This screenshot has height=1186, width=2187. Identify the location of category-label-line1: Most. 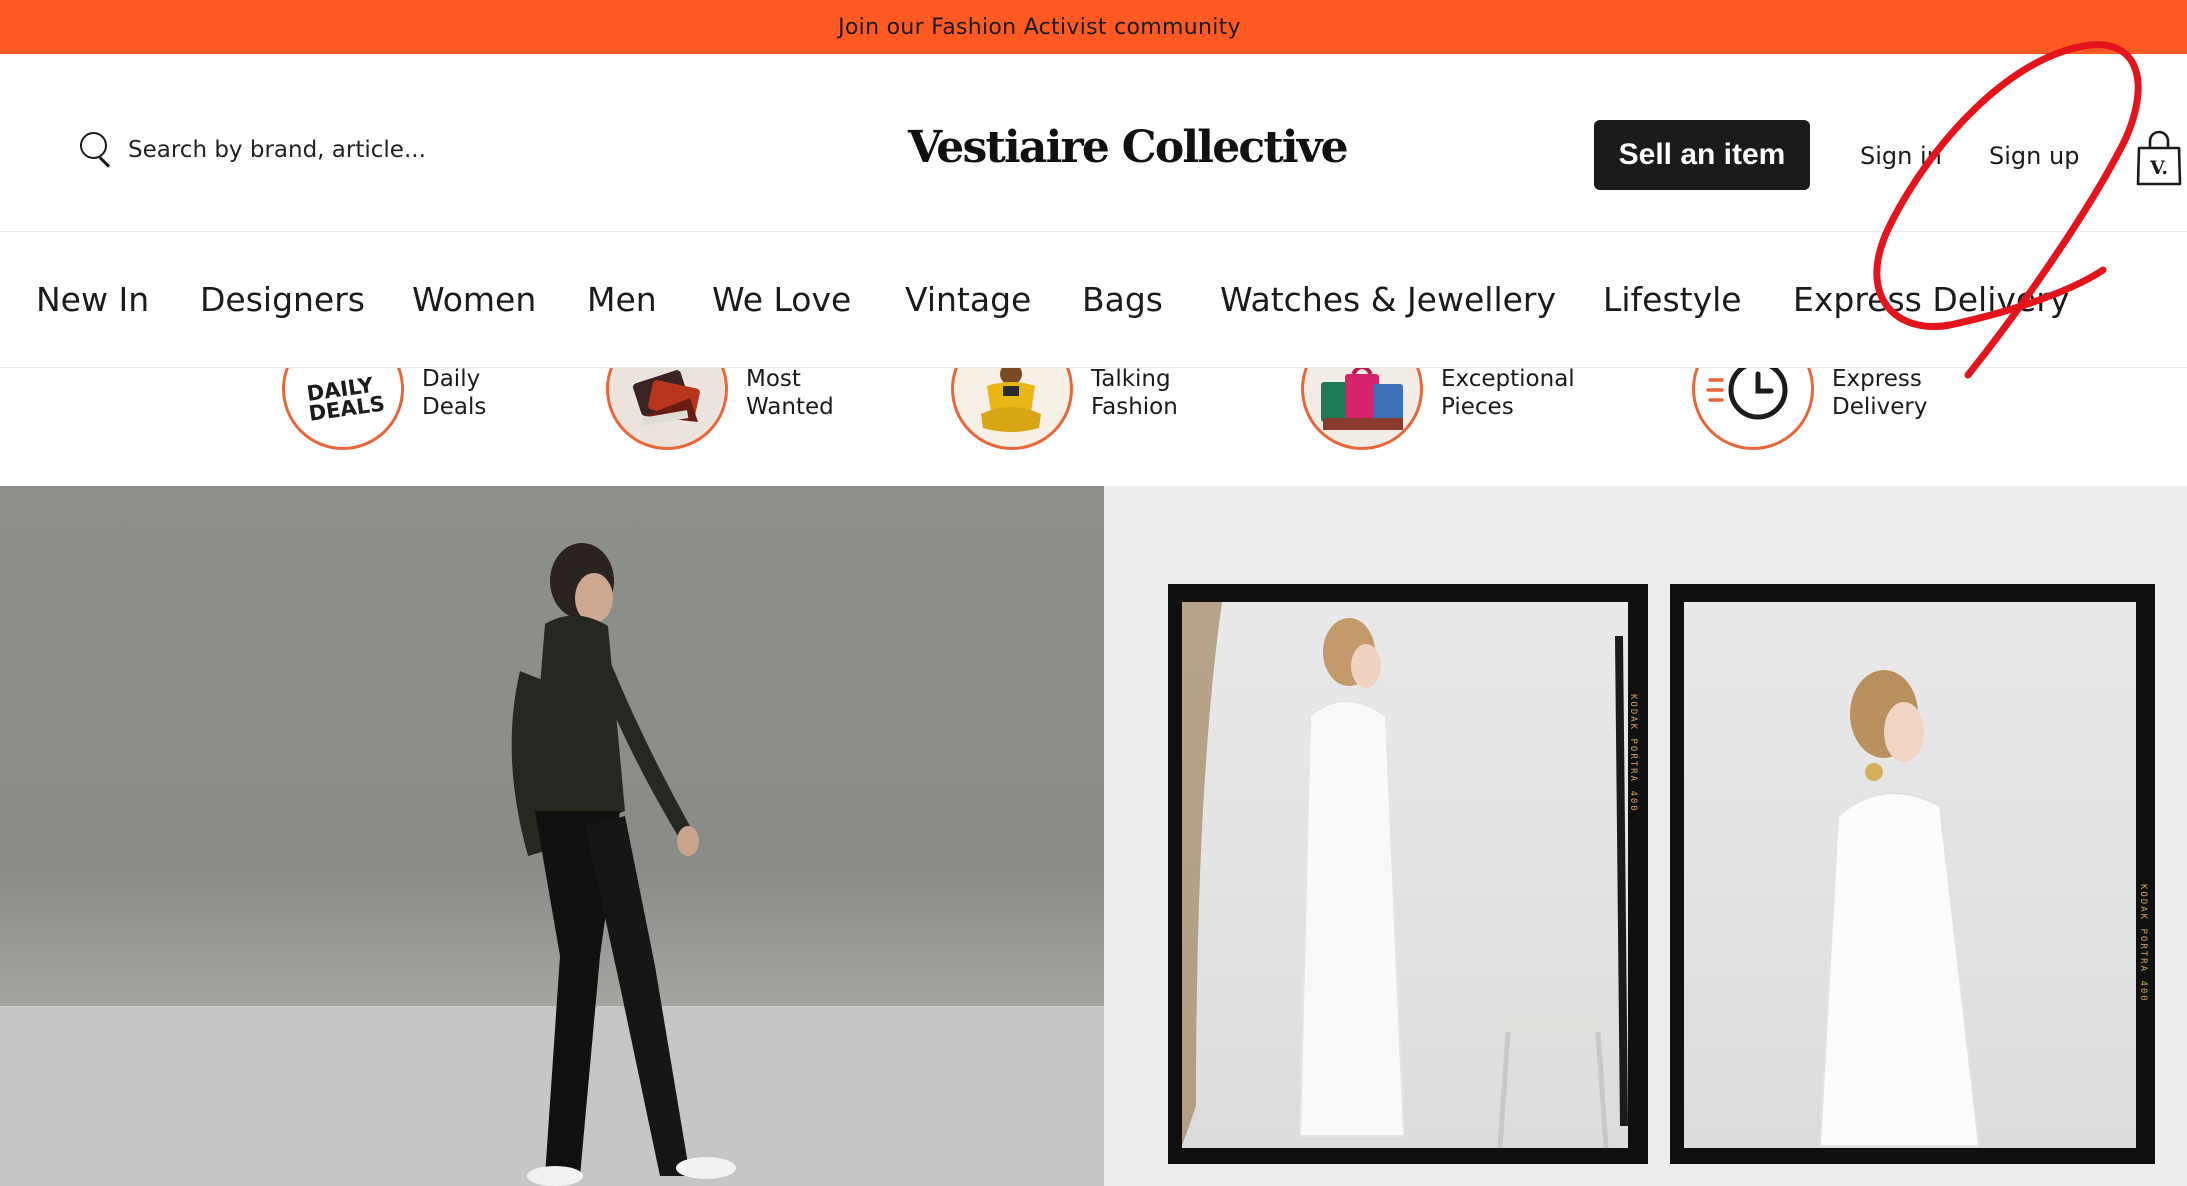
(773, 380).